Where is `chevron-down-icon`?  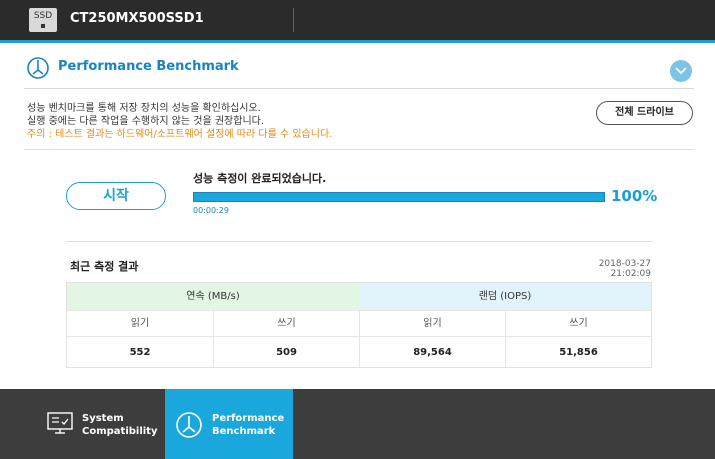 chevron-down-icon is located at coordinates (681, 71).